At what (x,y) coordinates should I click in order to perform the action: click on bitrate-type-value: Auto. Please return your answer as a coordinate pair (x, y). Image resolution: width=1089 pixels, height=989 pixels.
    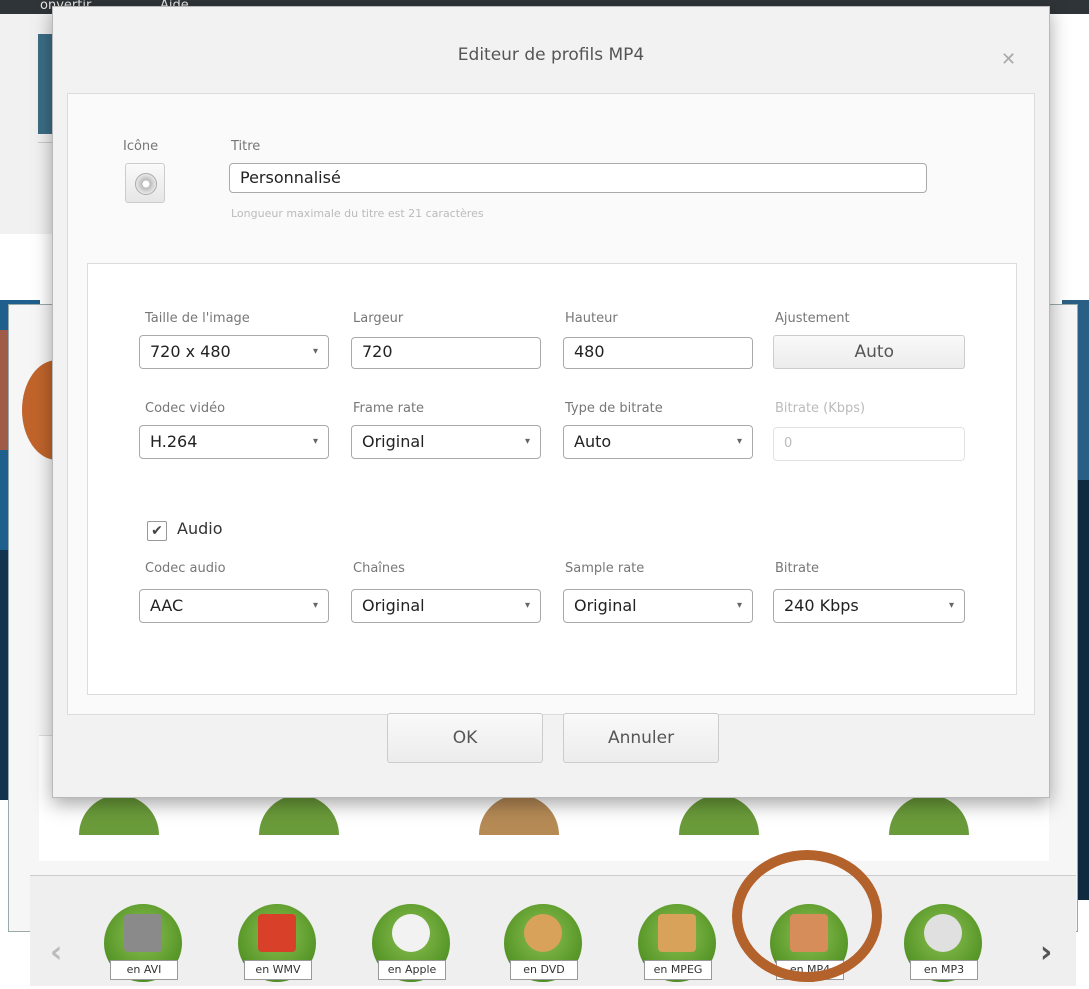
    Looking at the image, I should click on (593, 441).